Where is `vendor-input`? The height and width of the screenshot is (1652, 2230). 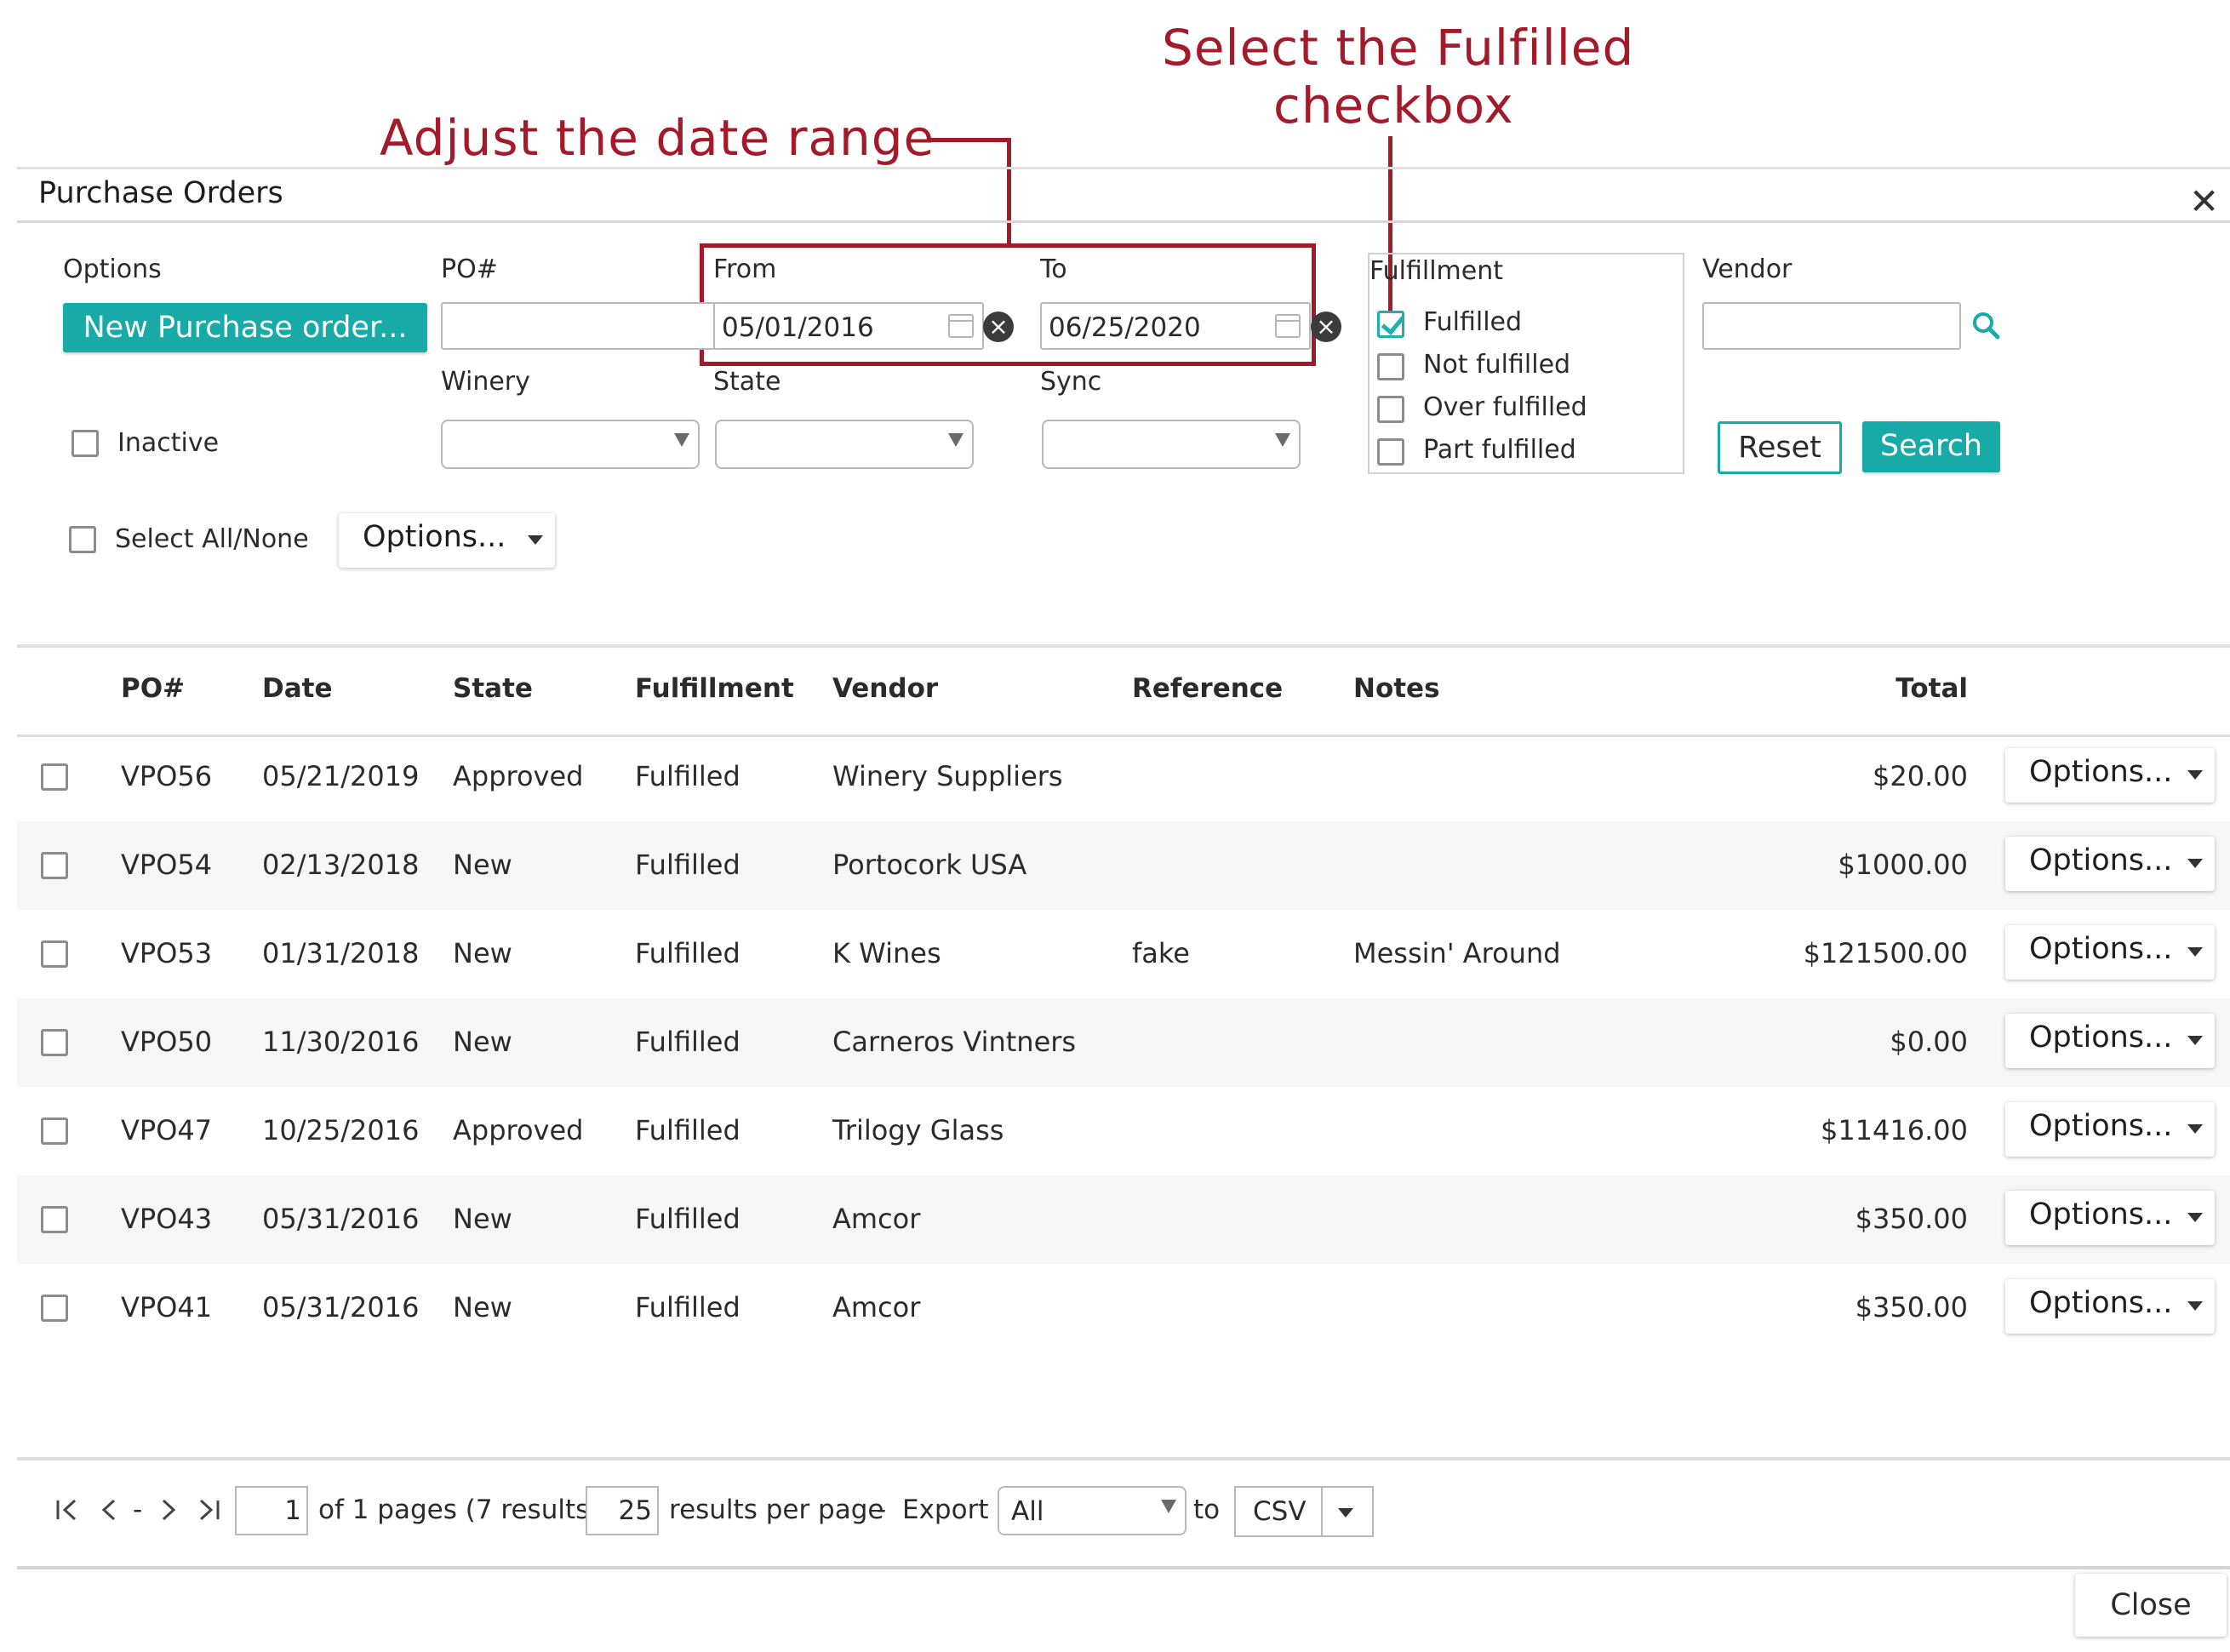
vendor-input is located at coordinates (1831, 326).